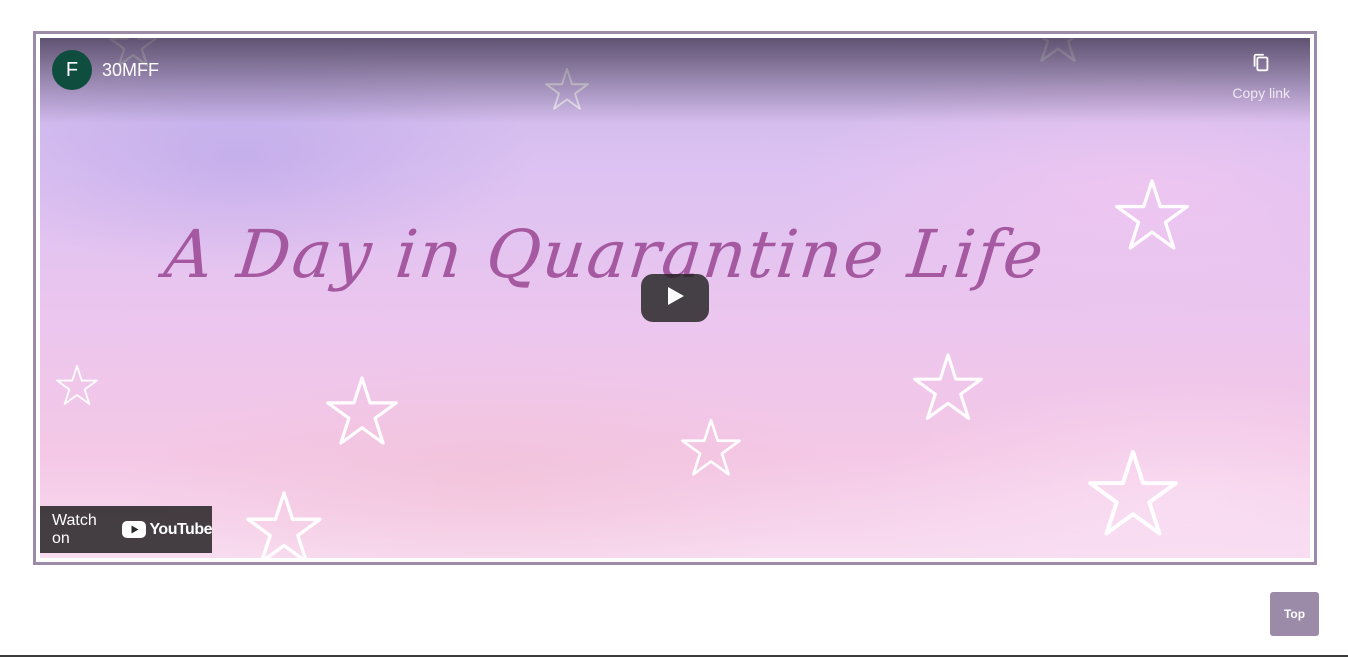 This screenshot has height=657, width=1348. I want to click on youtube-wordmark: YouTube, so click(180, 529).